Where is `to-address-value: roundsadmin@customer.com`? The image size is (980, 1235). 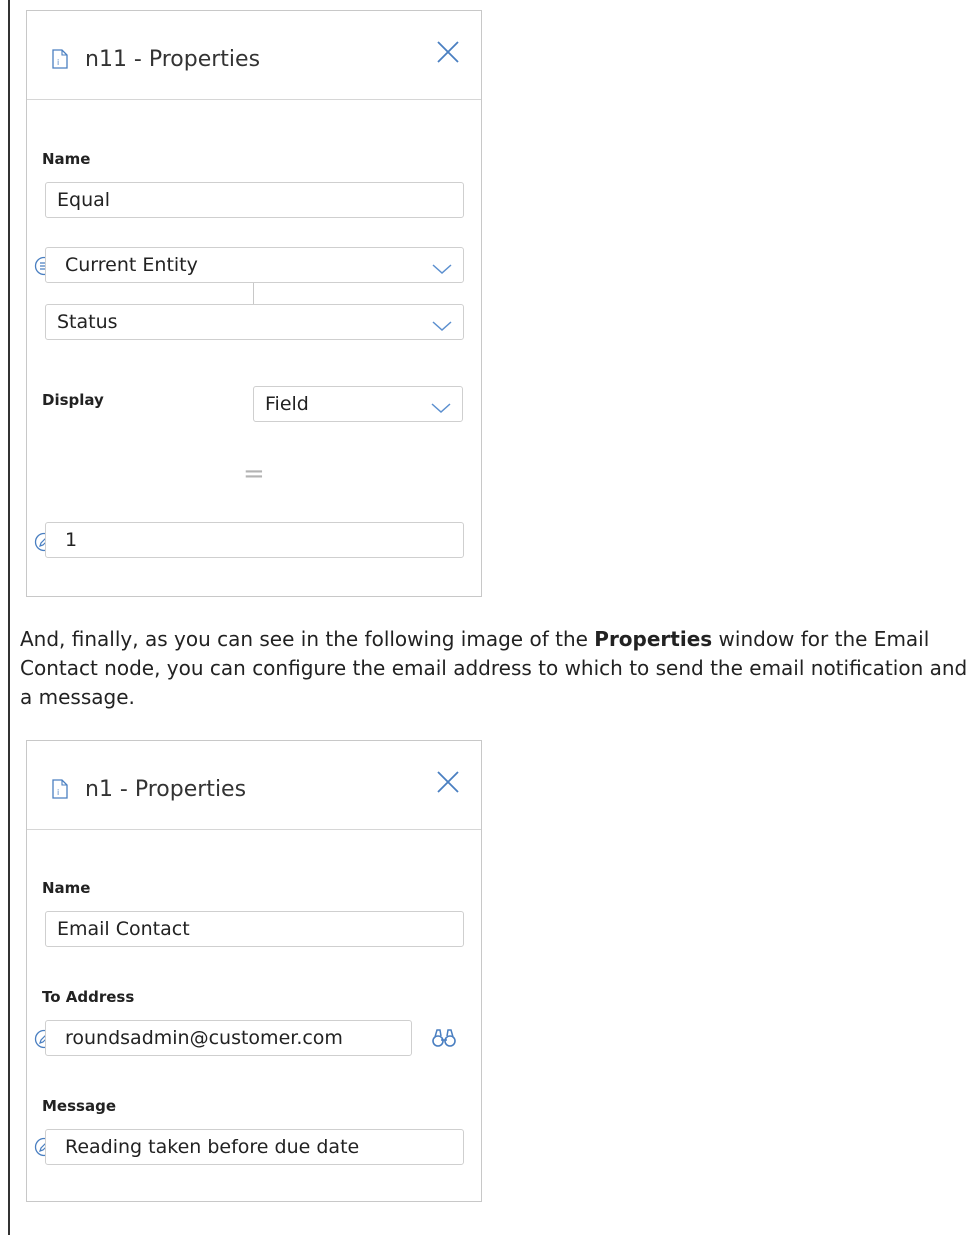
to-address-value: roundsadmin@customer.com is located at coordinates (204, 1038).